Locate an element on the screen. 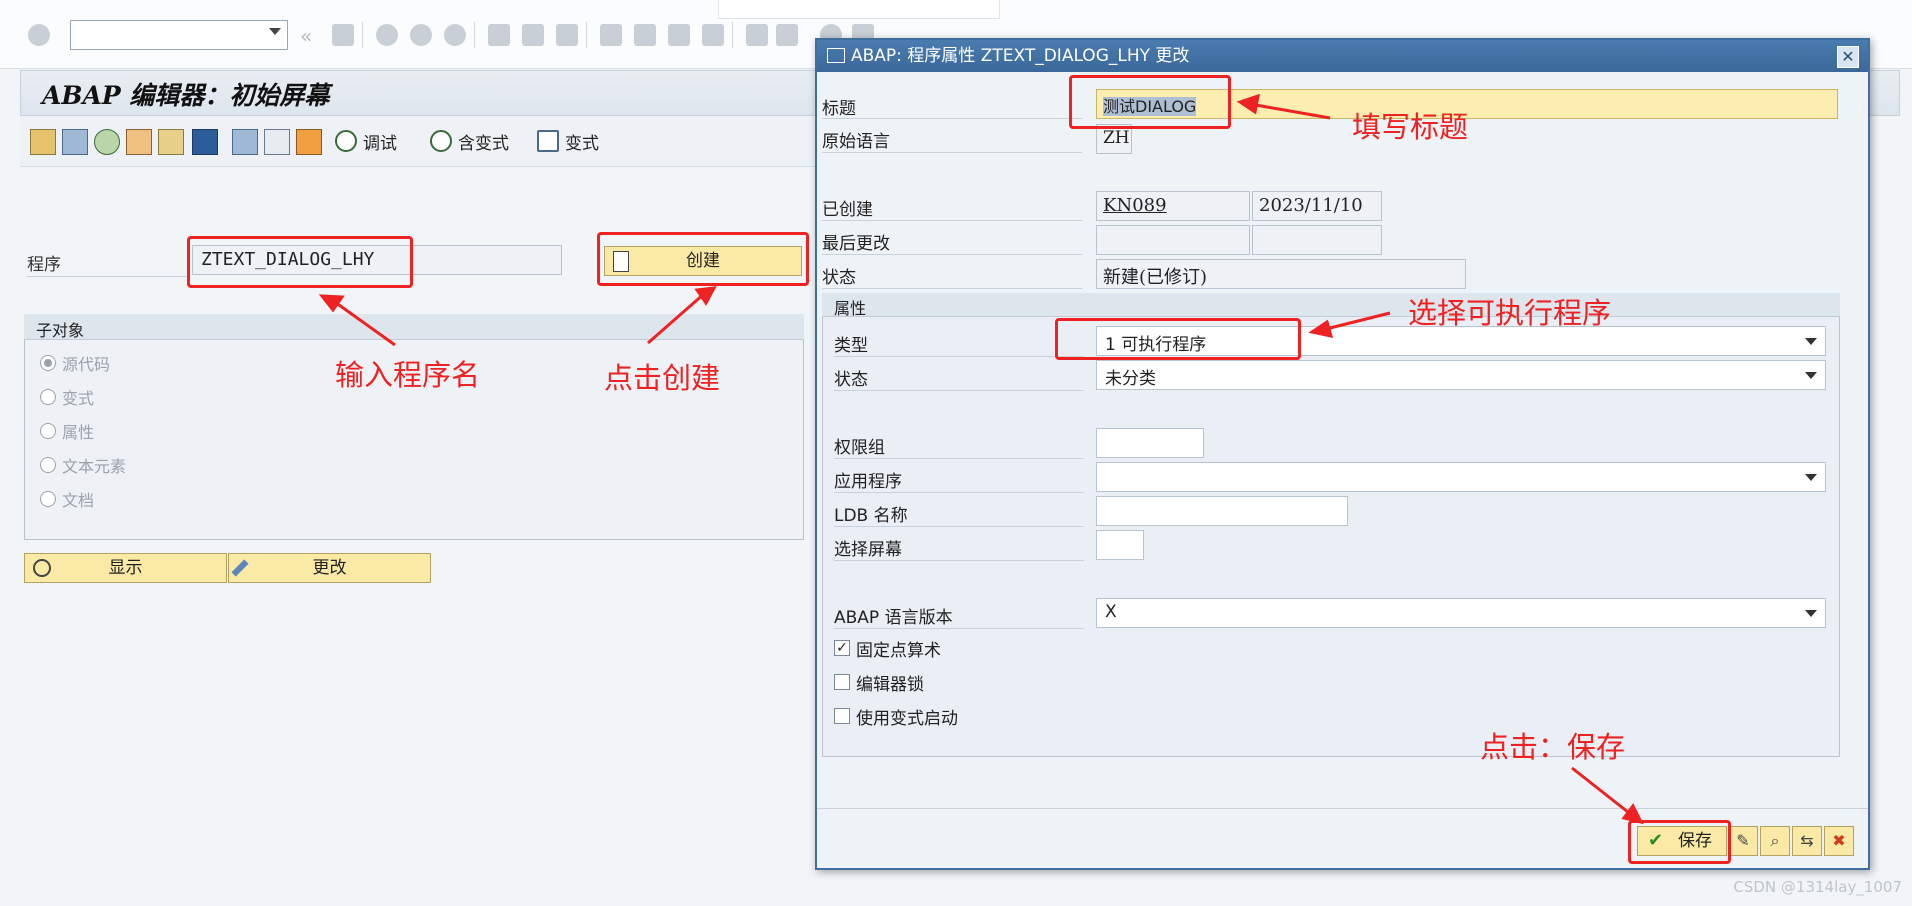  annotation-fill-title: 填写标题 is located at coordinates (1410, 127).